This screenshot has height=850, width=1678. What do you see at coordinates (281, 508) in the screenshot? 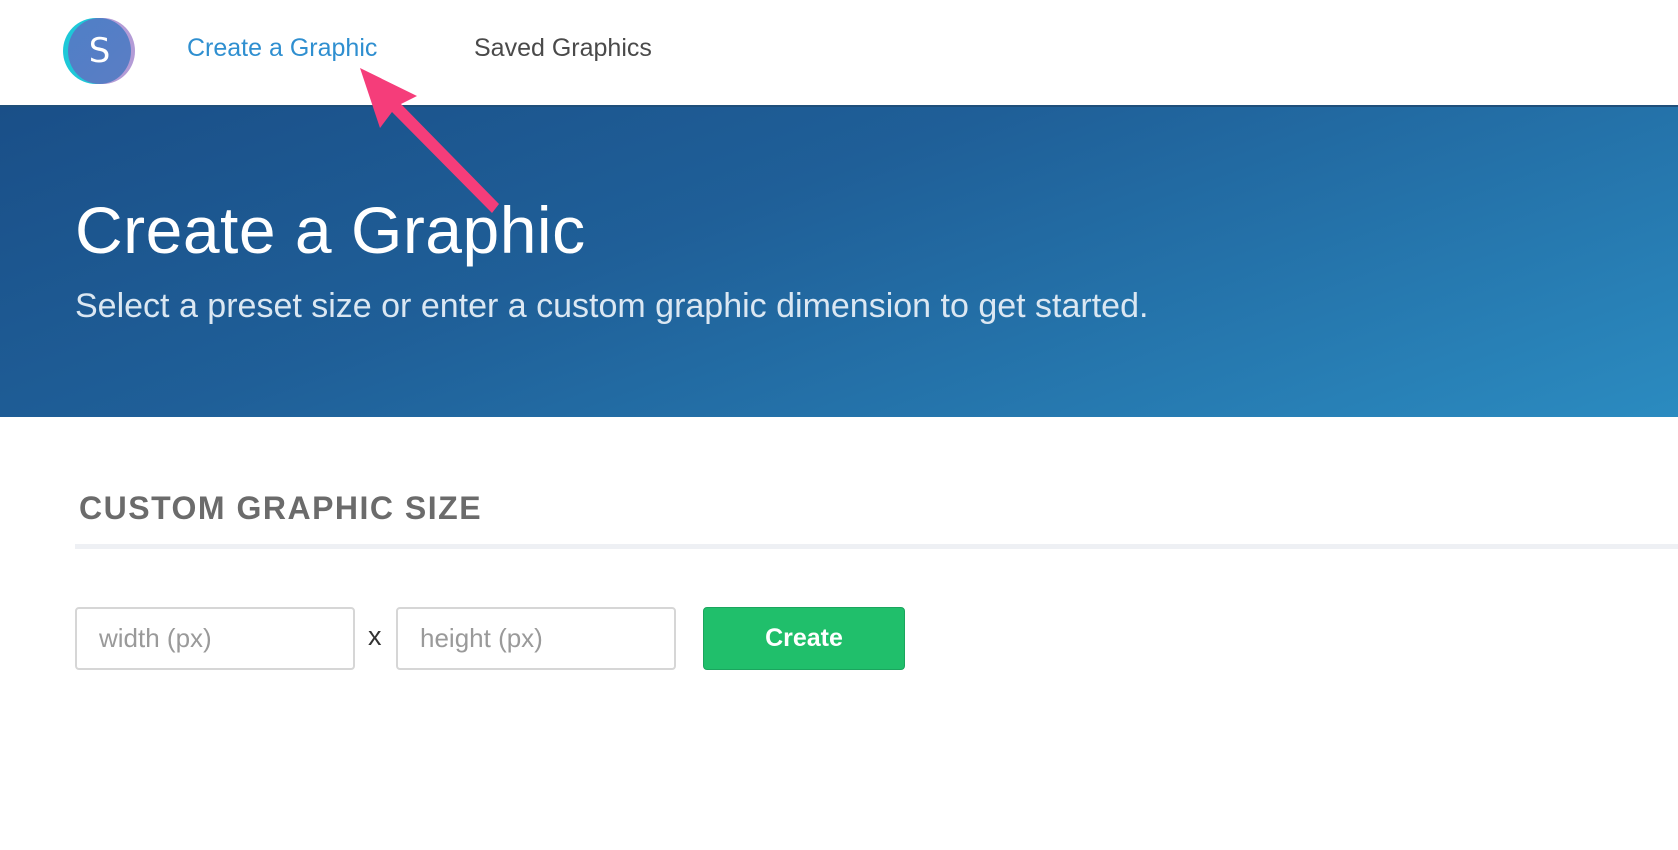
I see `custom-size-heading: CUSTOM GRAPHIC SIZE` at bounding box center [281, 508].